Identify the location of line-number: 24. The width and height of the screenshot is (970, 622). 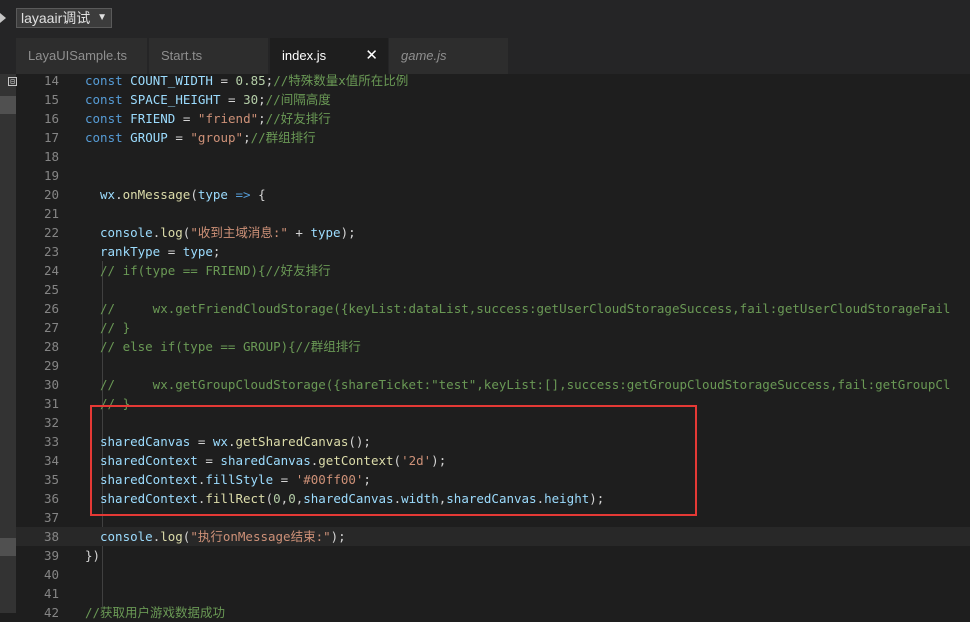
(51, 270).